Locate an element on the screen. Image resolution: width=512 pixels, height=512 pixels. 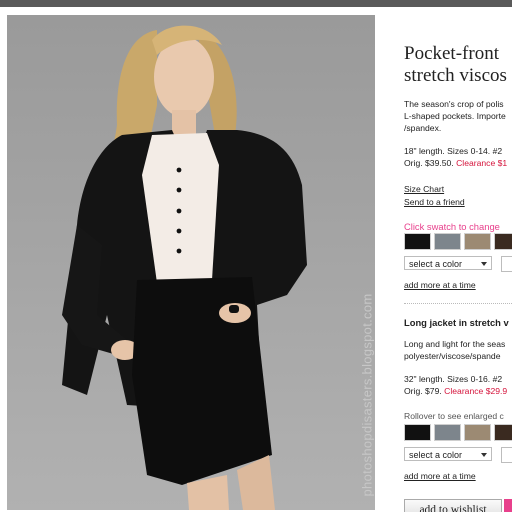
product-title-2: Long jacket in stretch v is located at coordinates (456, 322).